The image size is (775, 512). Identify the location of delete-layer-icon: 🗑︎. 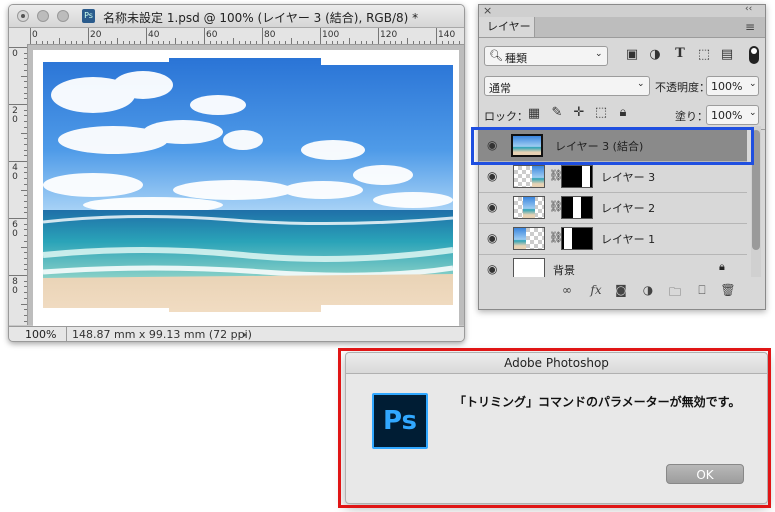
(728, 290).